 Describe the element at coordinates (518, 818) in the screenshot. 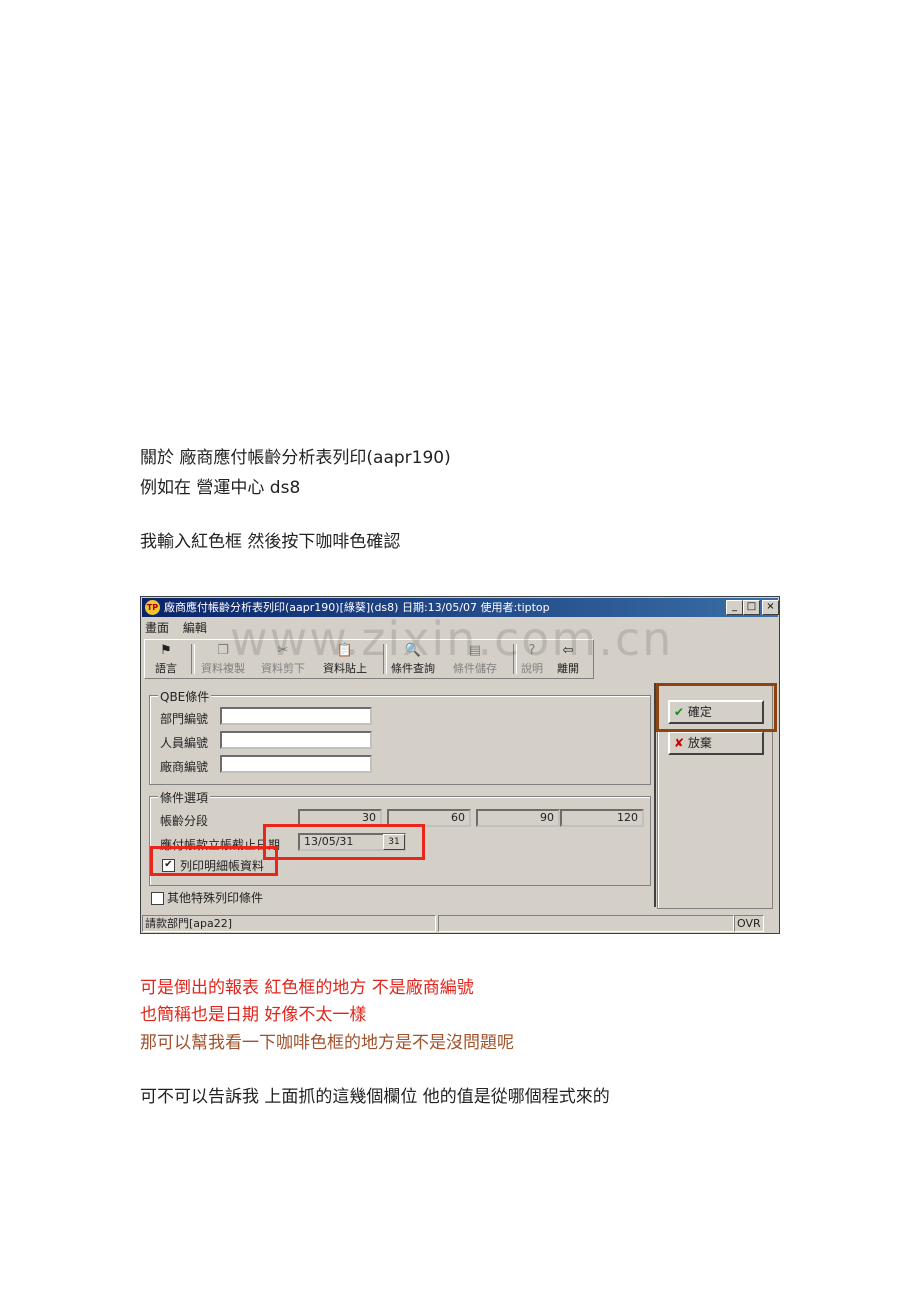

I see `aging-3-input: 90` at that location.